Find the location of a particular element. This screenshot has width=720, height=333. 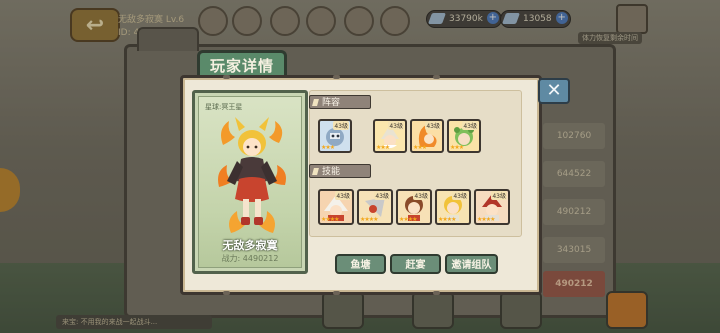

skill-slot-3: 43级 ★★★★ is located at coordinates (414, 207).